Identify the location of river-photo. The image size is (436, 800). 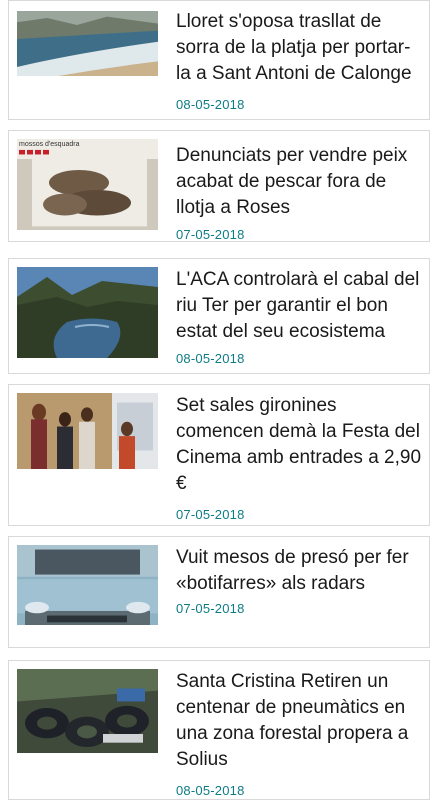
(87, 312).